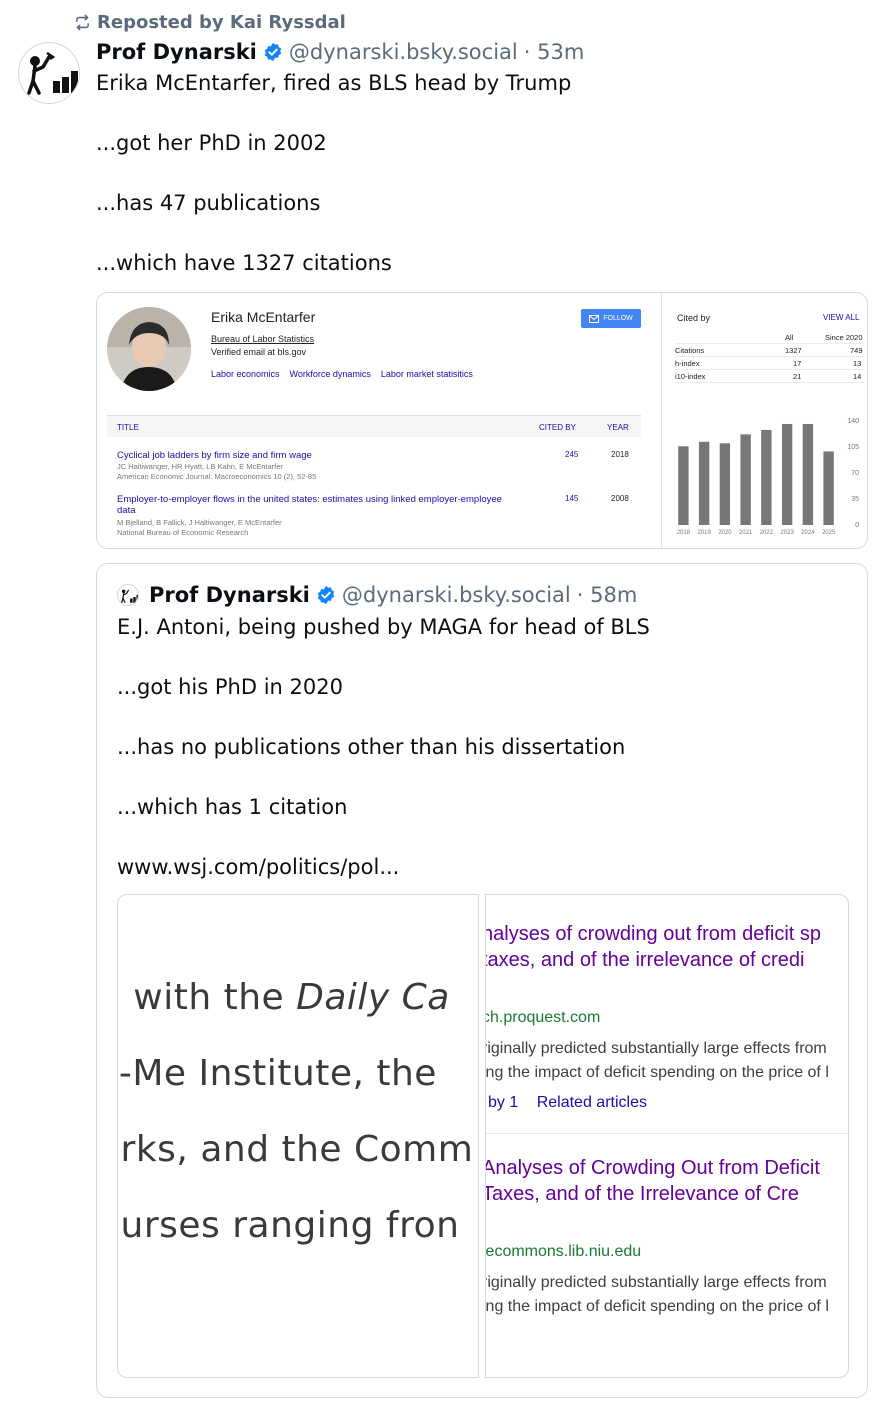 Image resolution: width=884 pixels, height=1416 pixels. I want to click on chart-ytick-0: 0, so click(857, 525).